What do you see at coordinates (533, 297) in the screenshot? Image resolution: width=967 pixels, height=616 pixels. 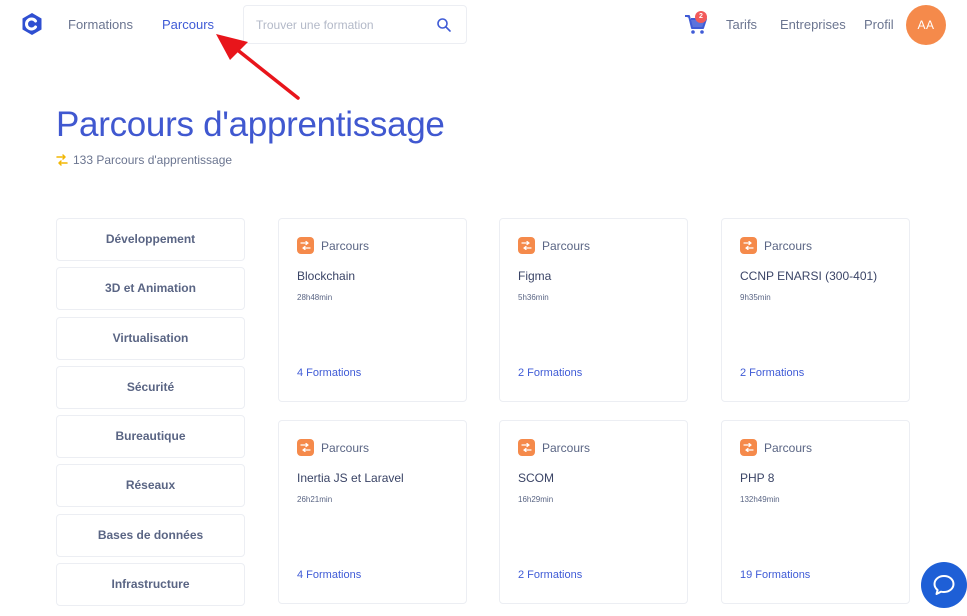 I see `card-duration: 5h36min` at bounding box center [533, 297].